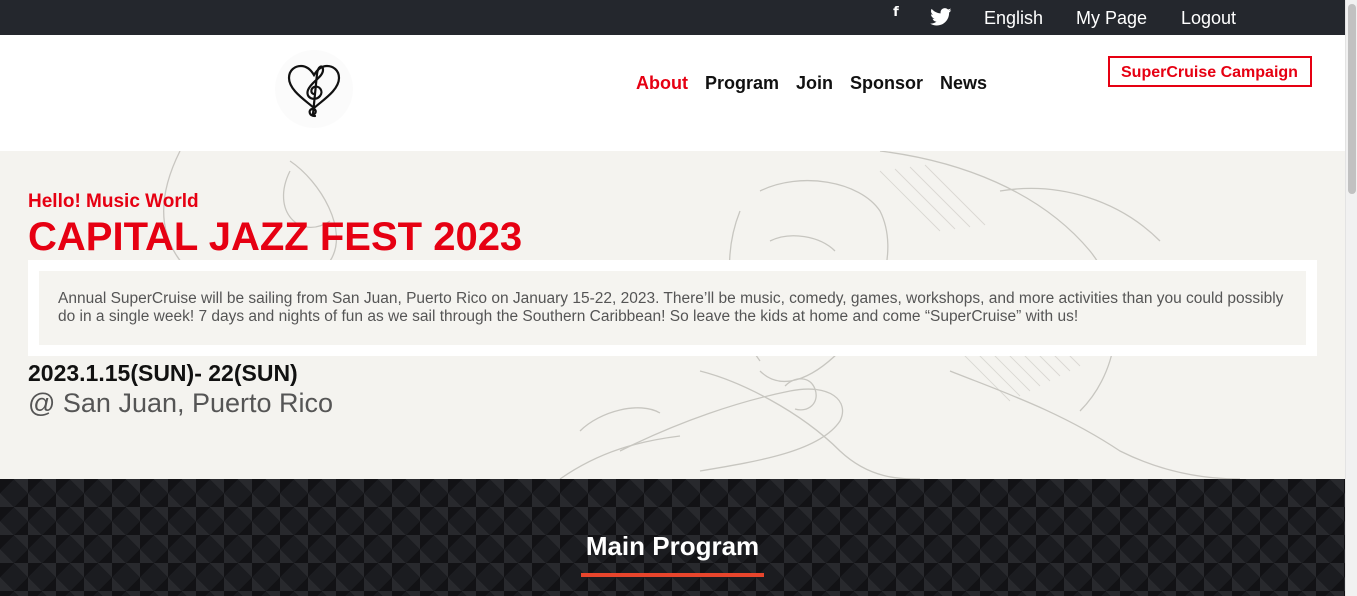 The height and width of the screenshot is (596, 1357). Describe the element at coordinates (1208, 18) in the screenshot. I see `logout-link: Logout` at that location.